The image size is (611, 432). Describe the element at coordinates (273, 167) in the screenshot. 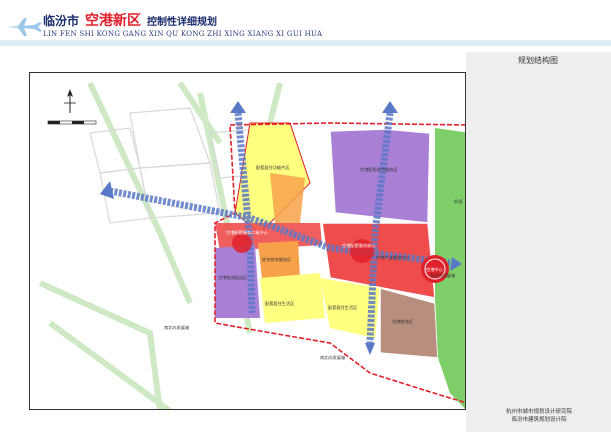

I see `label-west-yellow: 配套居住功能片区` at that location.